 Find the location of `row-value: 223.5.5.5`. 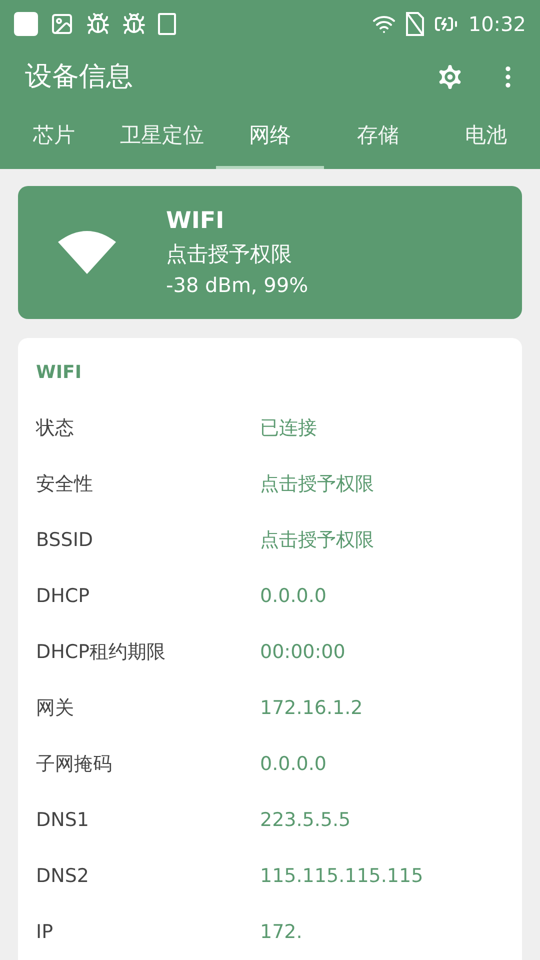

row-value: 223.5.5.5 is located at coordinates (305, 820).